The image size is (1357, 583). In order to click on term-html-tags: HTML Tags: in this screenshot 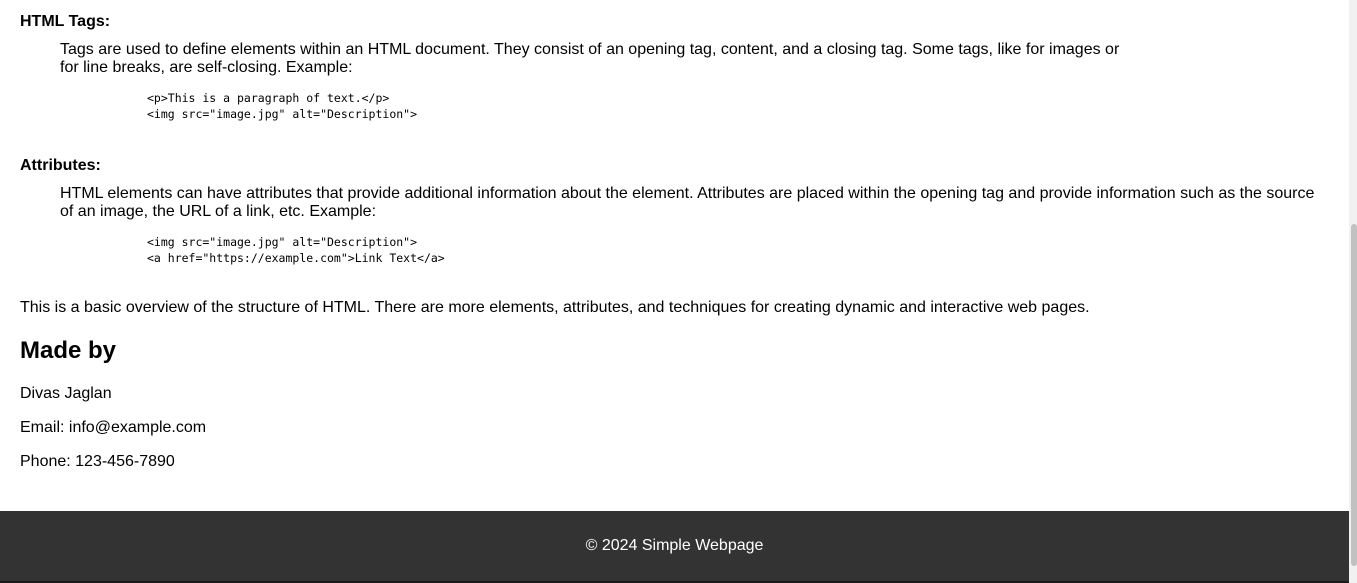, I will do `click(65, 21)`.